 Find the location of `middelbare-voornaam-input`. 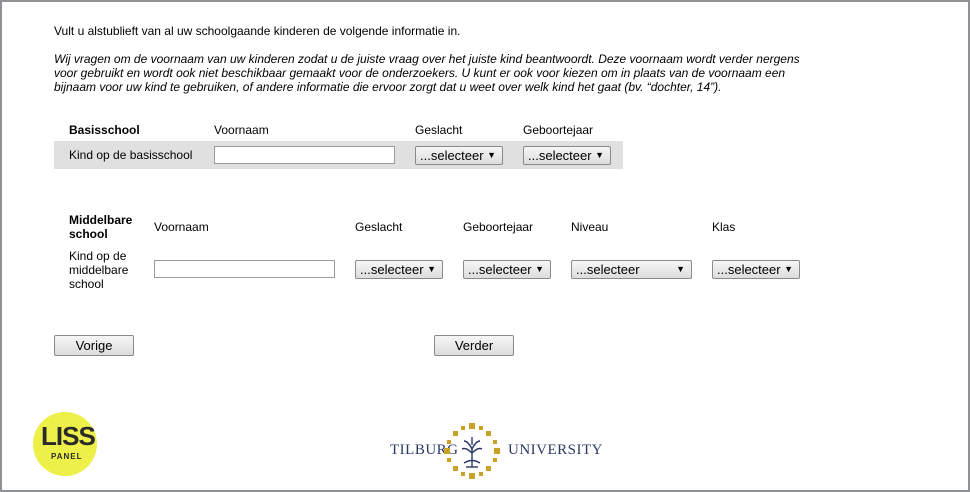

middelbare-voornaam-input is located at coordinates (244, 269).